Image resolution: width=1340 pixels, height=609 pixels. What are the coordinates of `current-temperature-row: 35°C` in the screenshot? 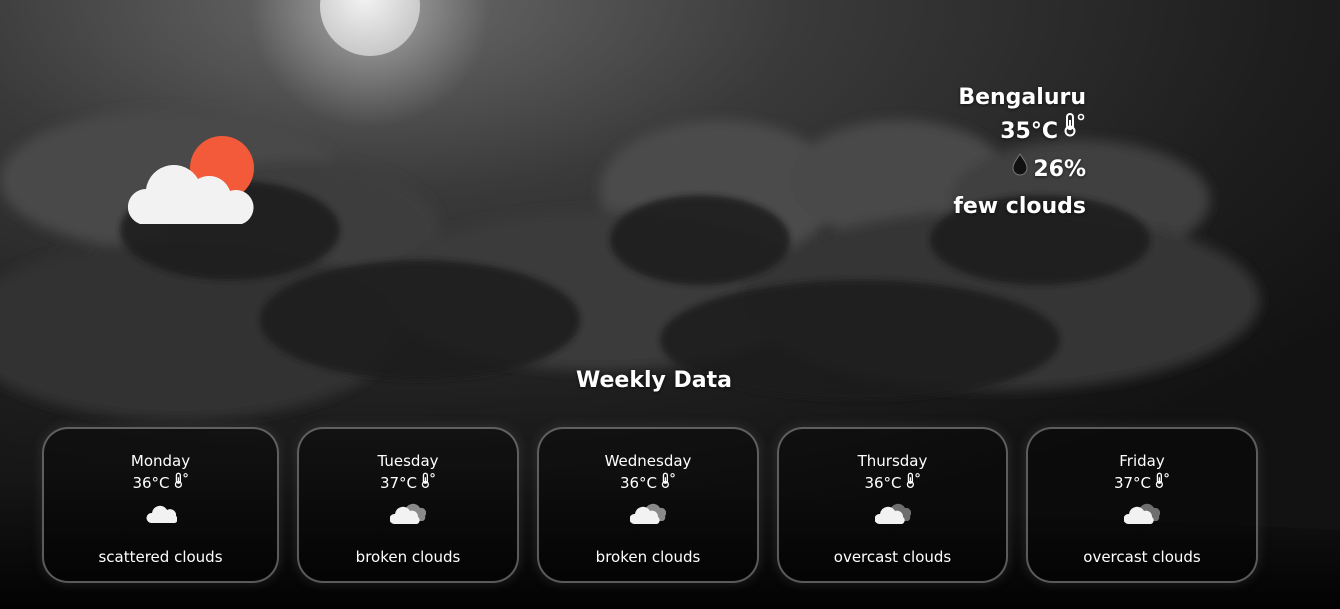 It's located at (1019, 131).